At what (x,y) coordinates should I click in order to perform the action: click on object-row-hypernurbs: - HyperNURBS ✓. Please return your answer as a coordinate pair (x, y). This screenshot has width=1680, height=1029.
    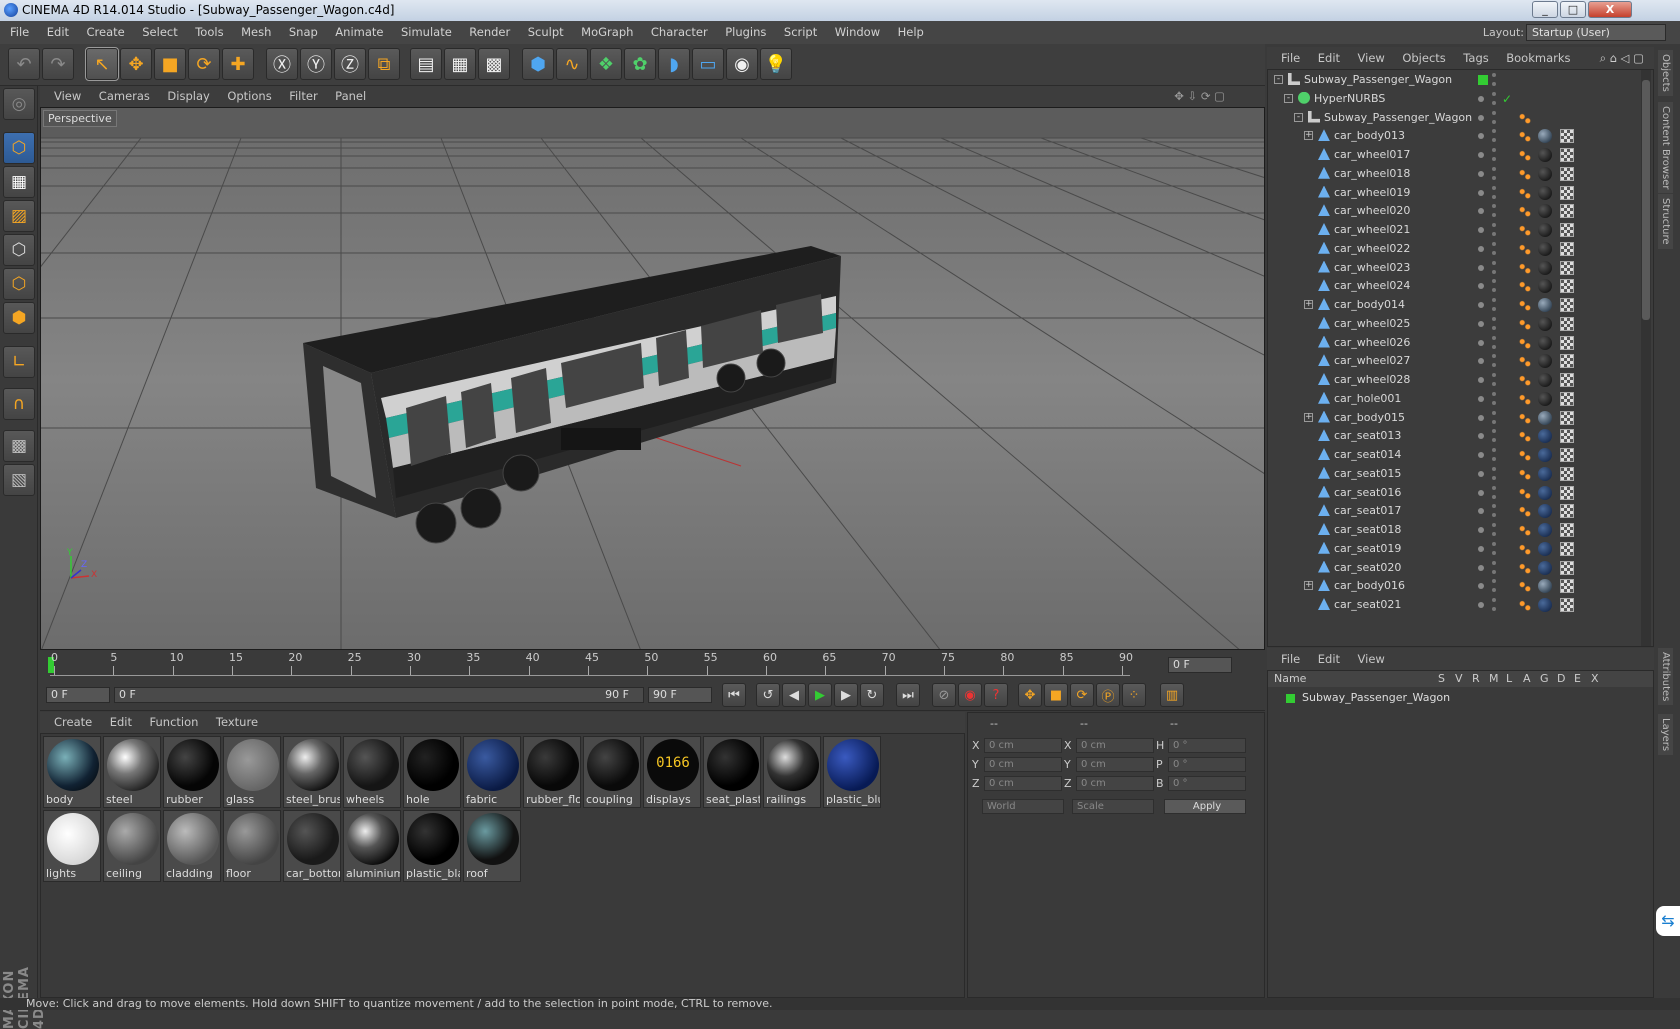
    Looking at the image, I should click on (1453, 99).